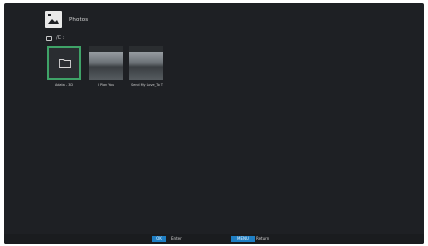 This screenshot has height=246, width=428. I want to click on folder-icon, so click(65, 63).